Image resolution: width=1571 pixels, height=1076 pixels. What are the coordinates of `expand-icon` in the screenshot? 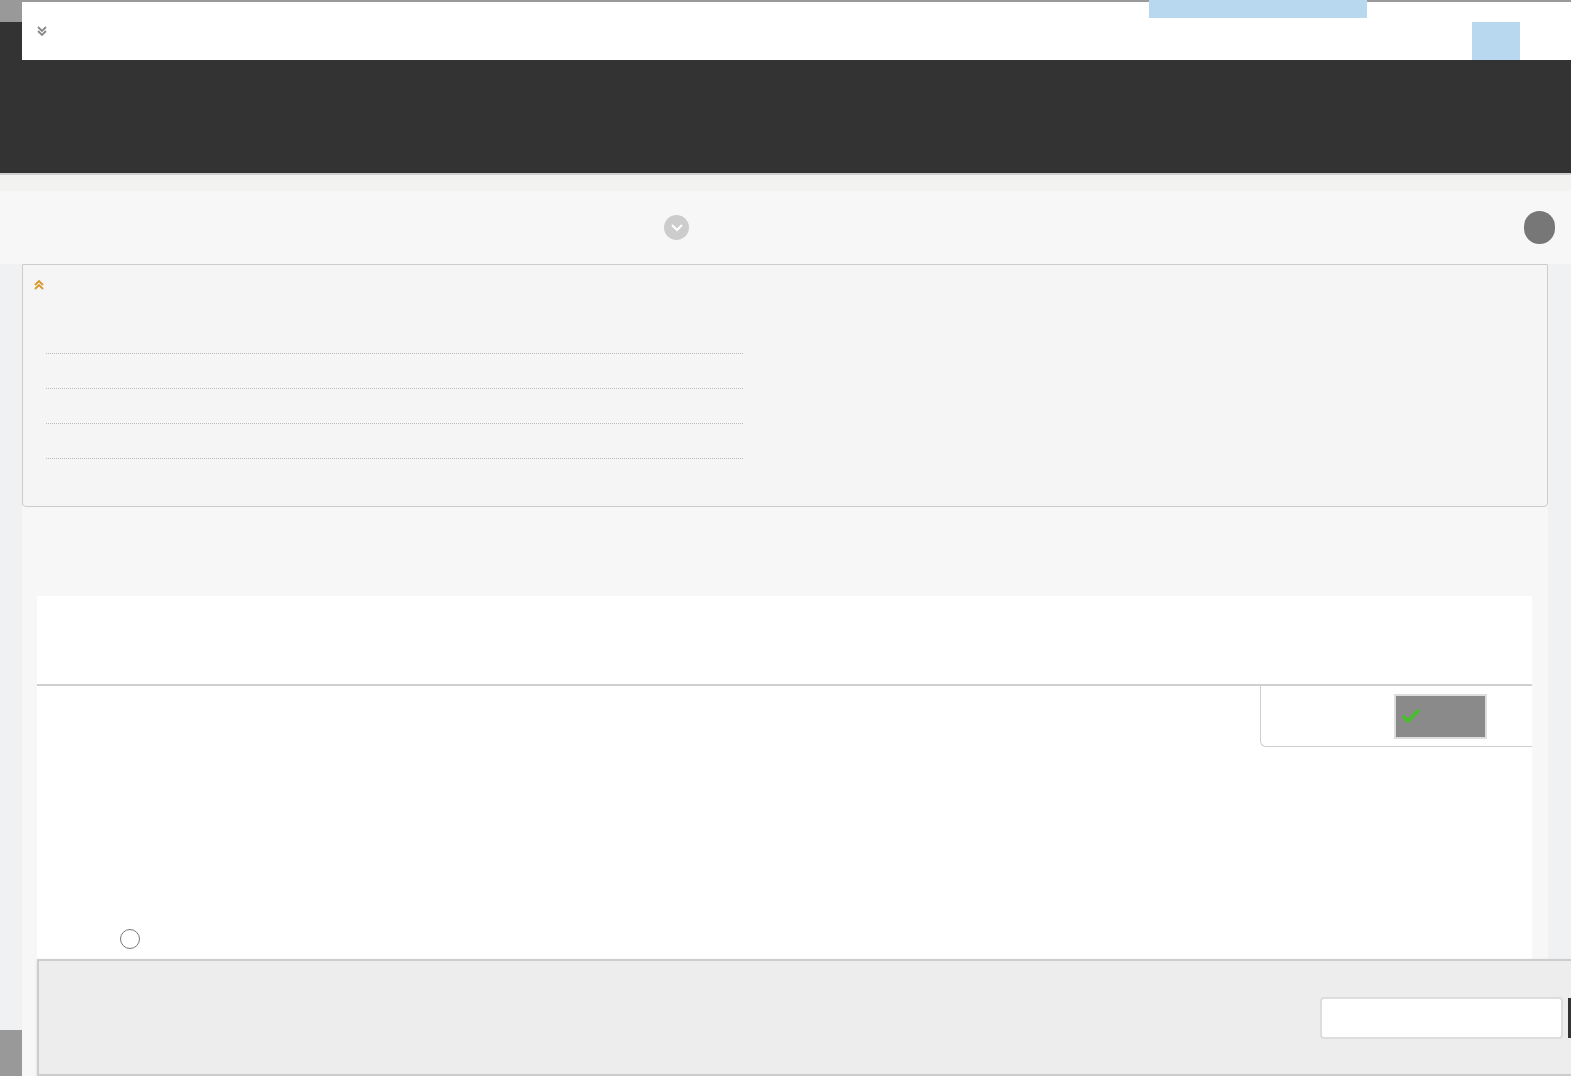 It's located at (42, 31).